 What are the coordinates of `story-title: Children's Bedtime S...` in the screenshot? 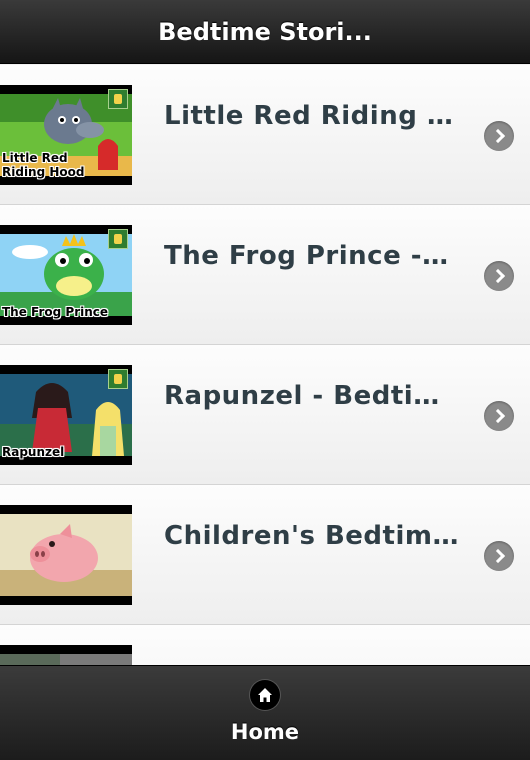 It's located at (314, 536).